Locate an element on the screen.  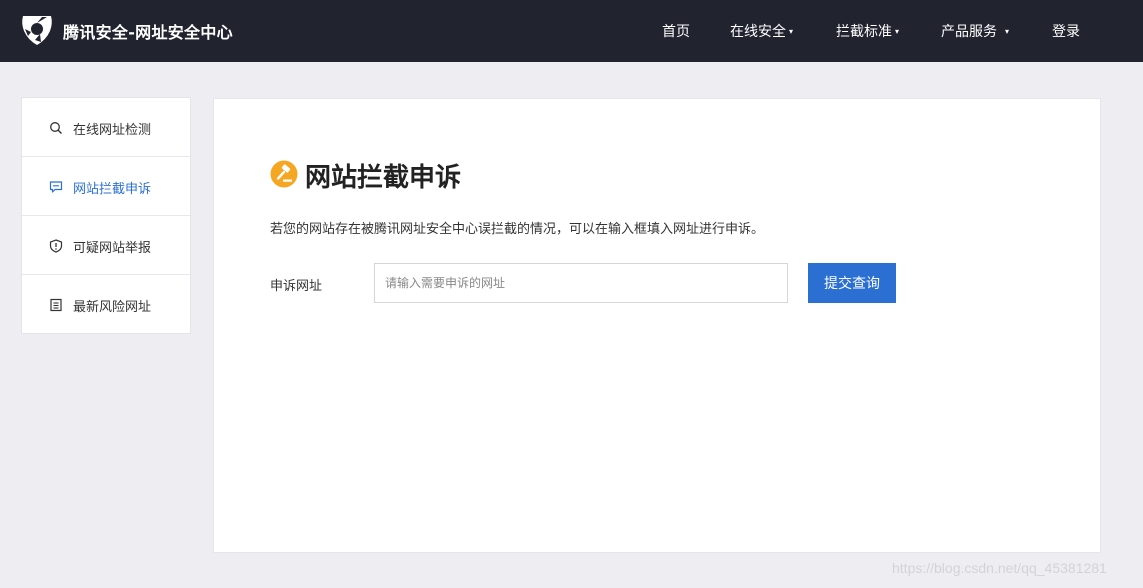
nav-online-security: 在线安全 ▾ is located at coordinates (761, 31).